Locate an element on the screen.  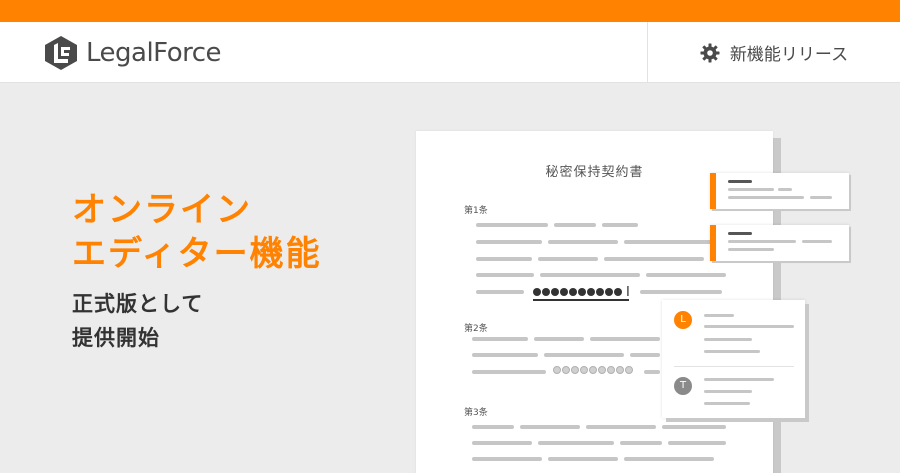
avatar: T is located at coordinates (683, 386).